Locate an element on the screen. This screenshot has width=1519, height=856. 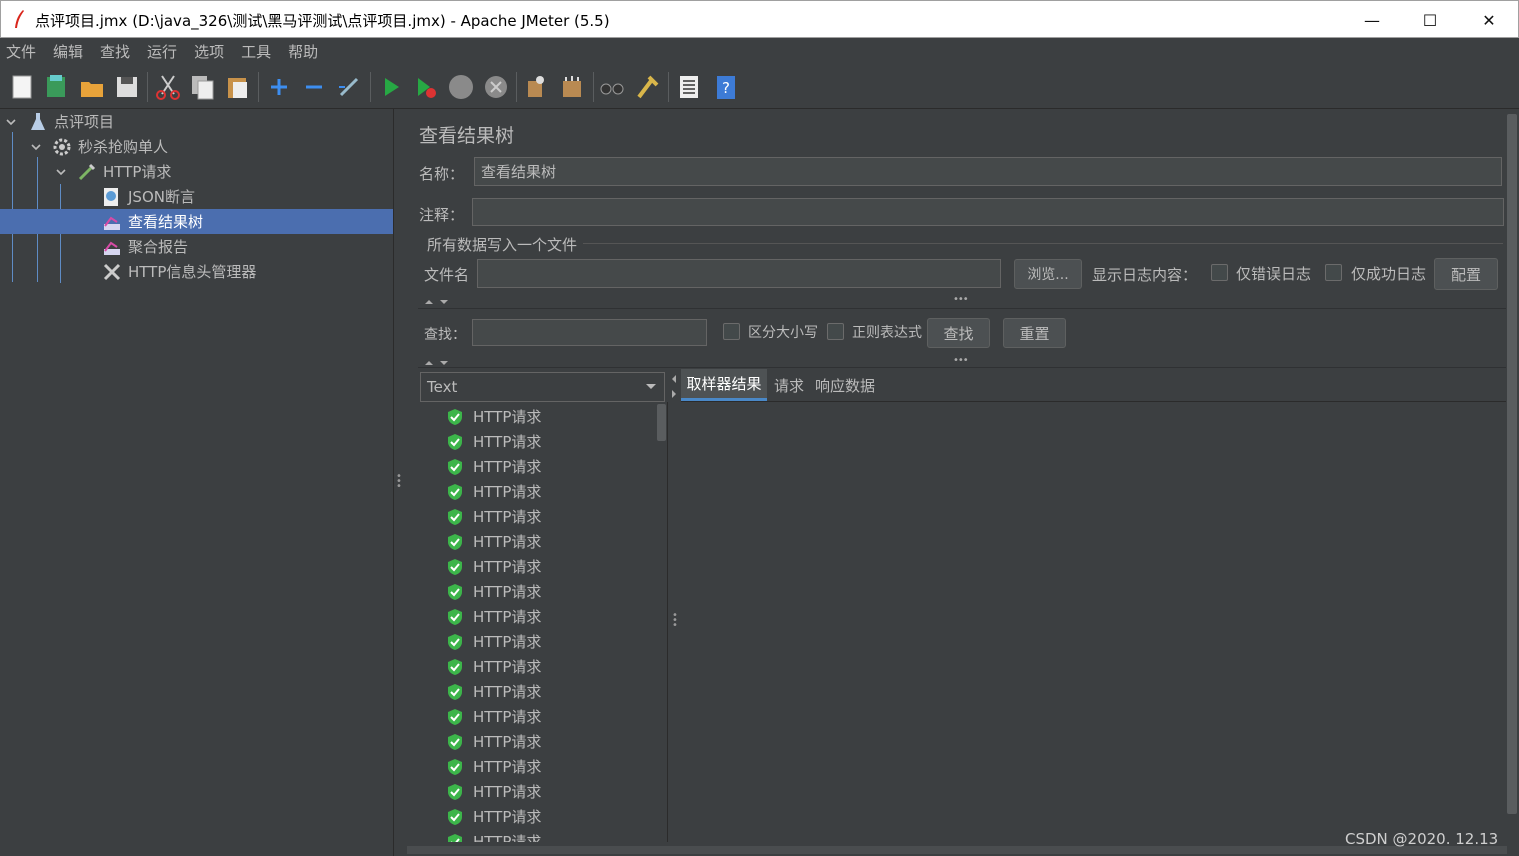
tree-guide is located at coordinates (12, 207).